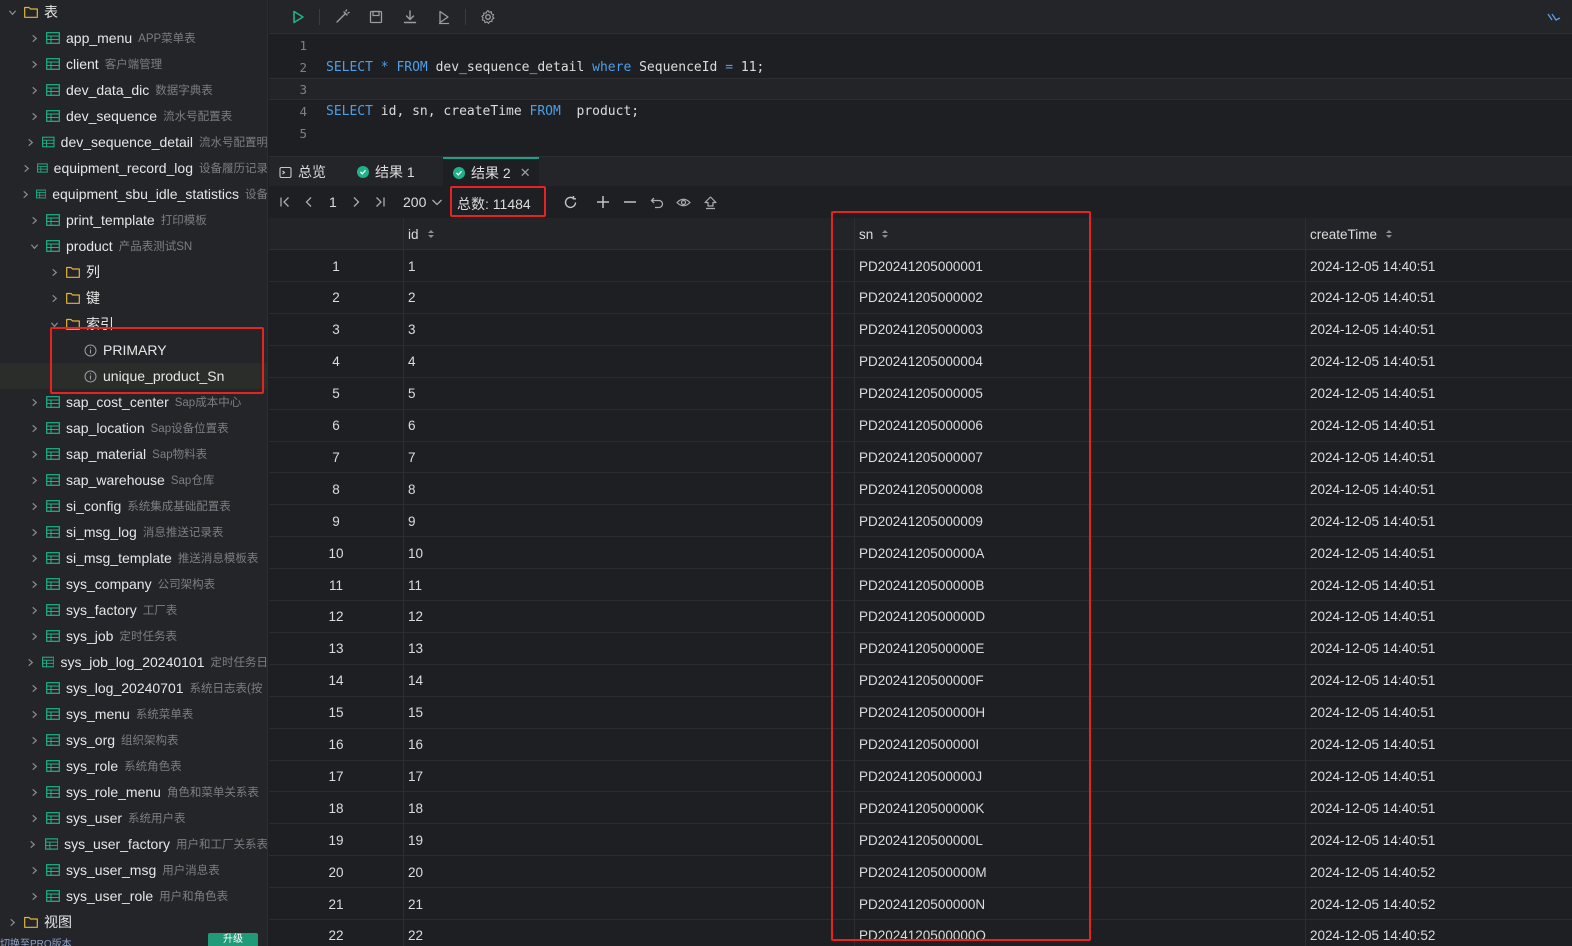 Image resolution: width=1572 pixels, height=946 pixels. I want to click on tree-folder-columns: 列, so click(133, 272).